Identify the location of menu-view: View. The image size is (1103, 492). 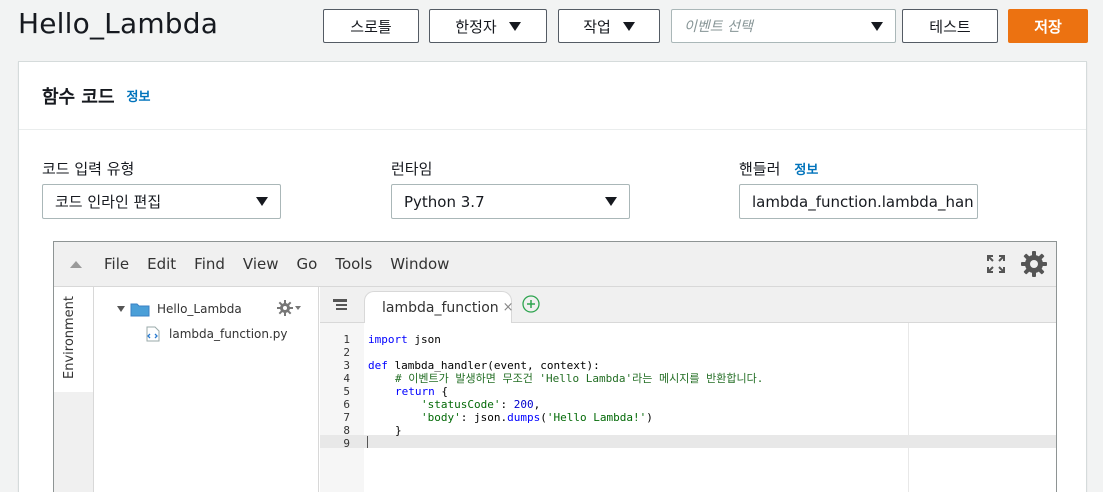
(261, 264).